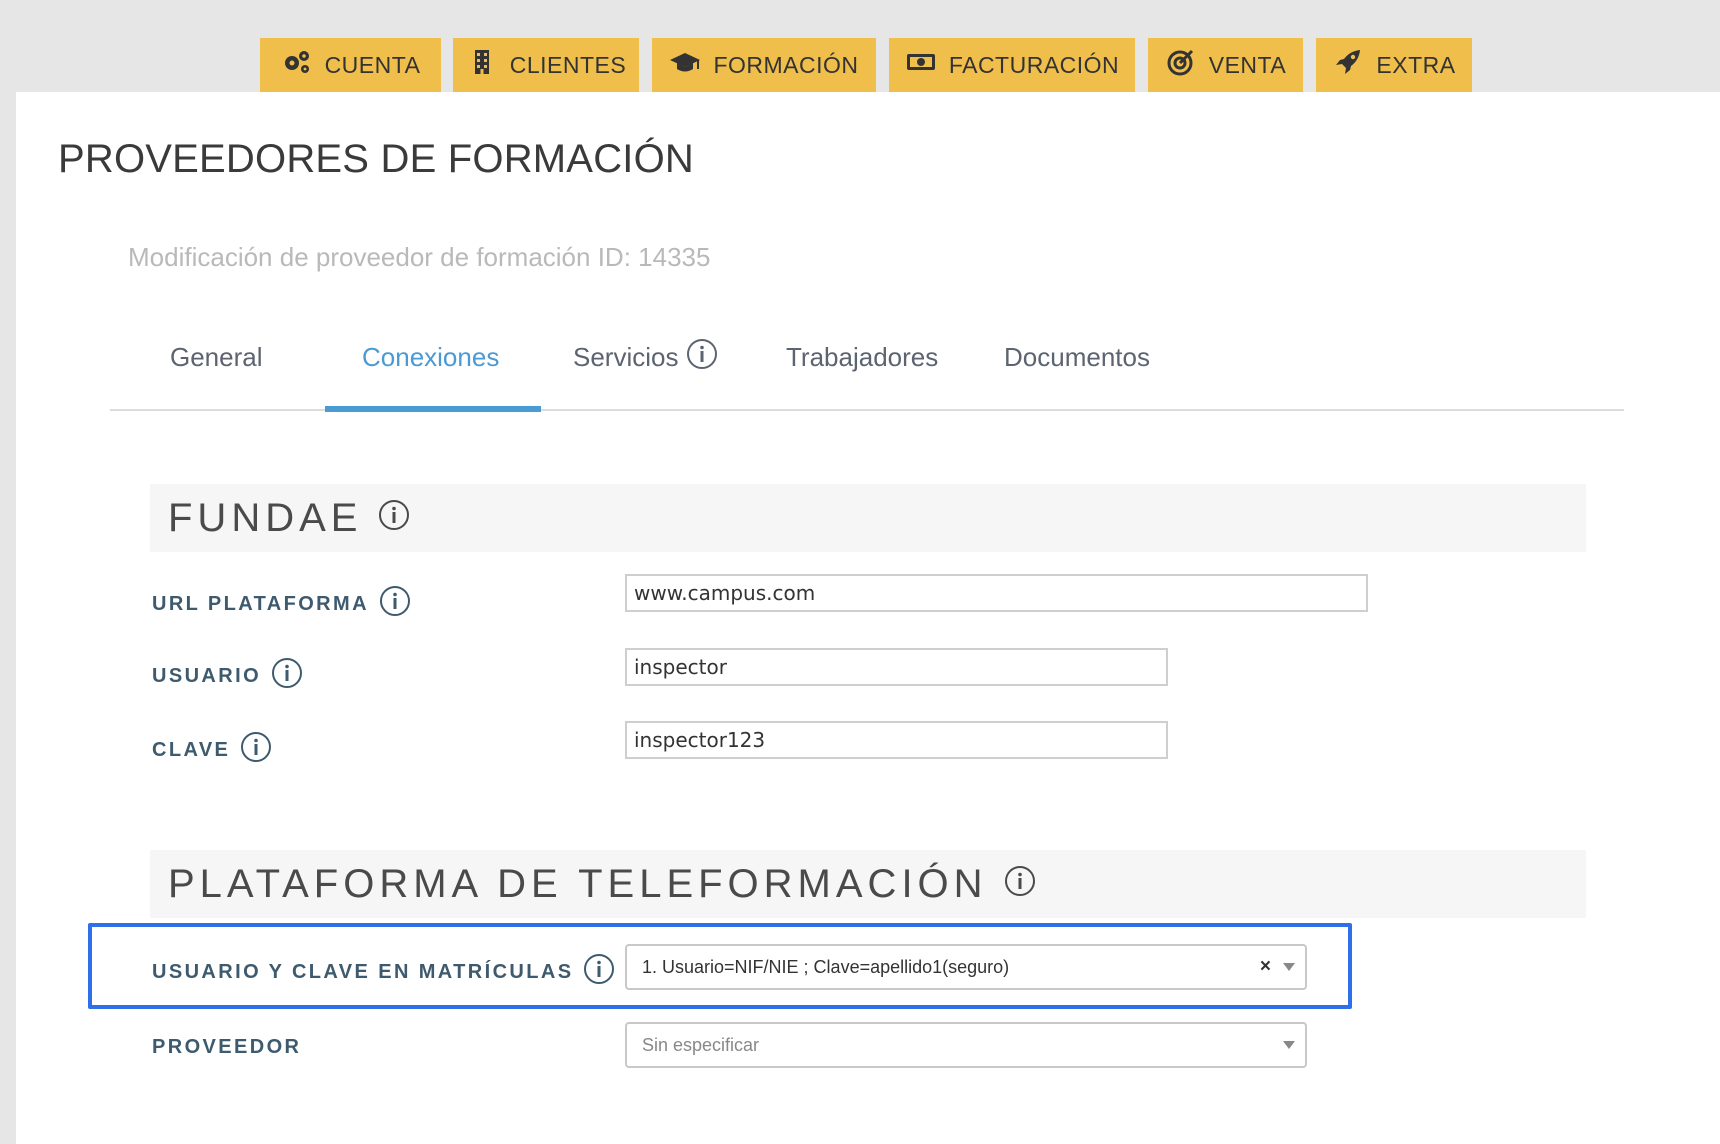  I want to click on select-placeholder: Sin especificar, so click(701, 1044).